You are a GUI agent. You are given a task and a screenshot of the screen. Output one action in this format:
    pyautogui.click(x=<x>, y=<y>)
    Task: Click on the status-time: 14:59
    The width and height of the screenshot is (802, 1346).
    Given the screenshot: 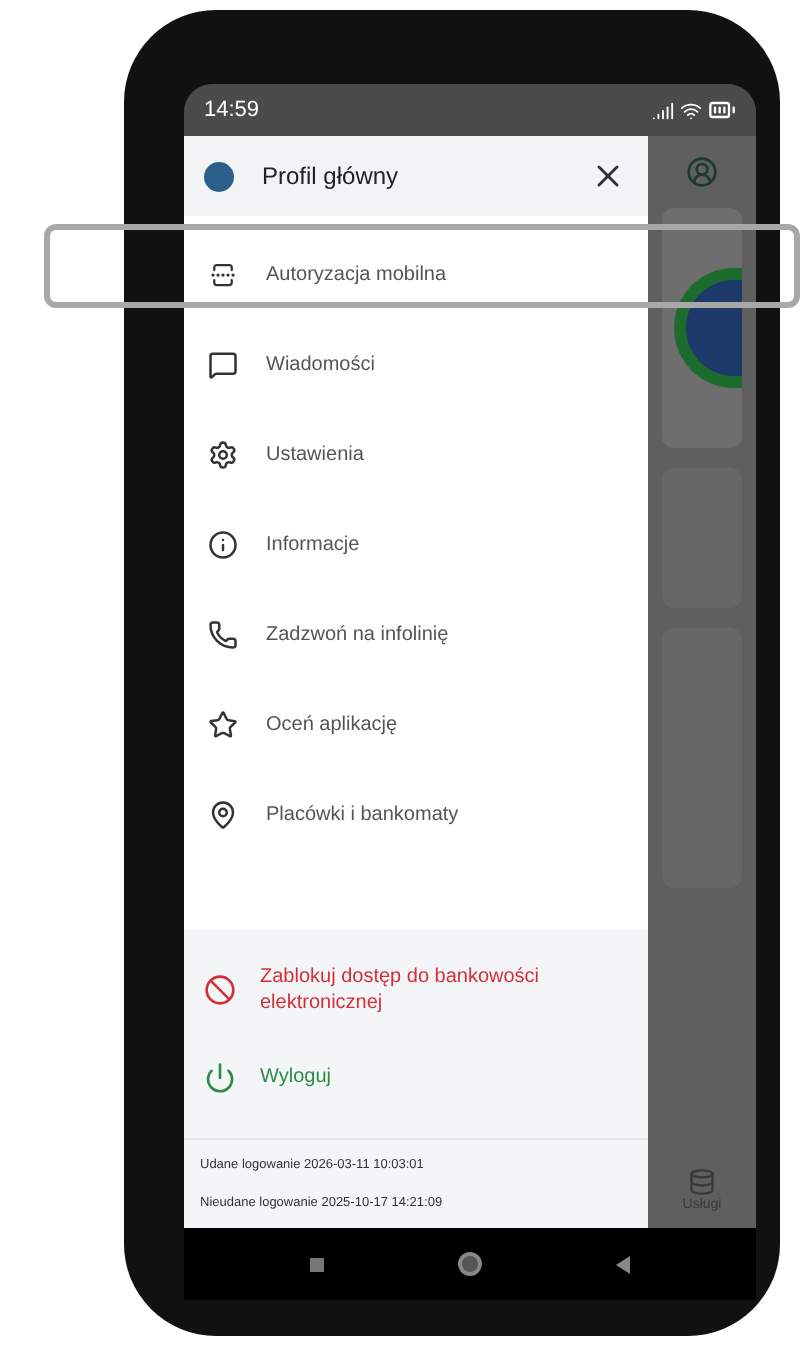 What is the action you would take?
    pyautogui.click(x=232, y=110)
    